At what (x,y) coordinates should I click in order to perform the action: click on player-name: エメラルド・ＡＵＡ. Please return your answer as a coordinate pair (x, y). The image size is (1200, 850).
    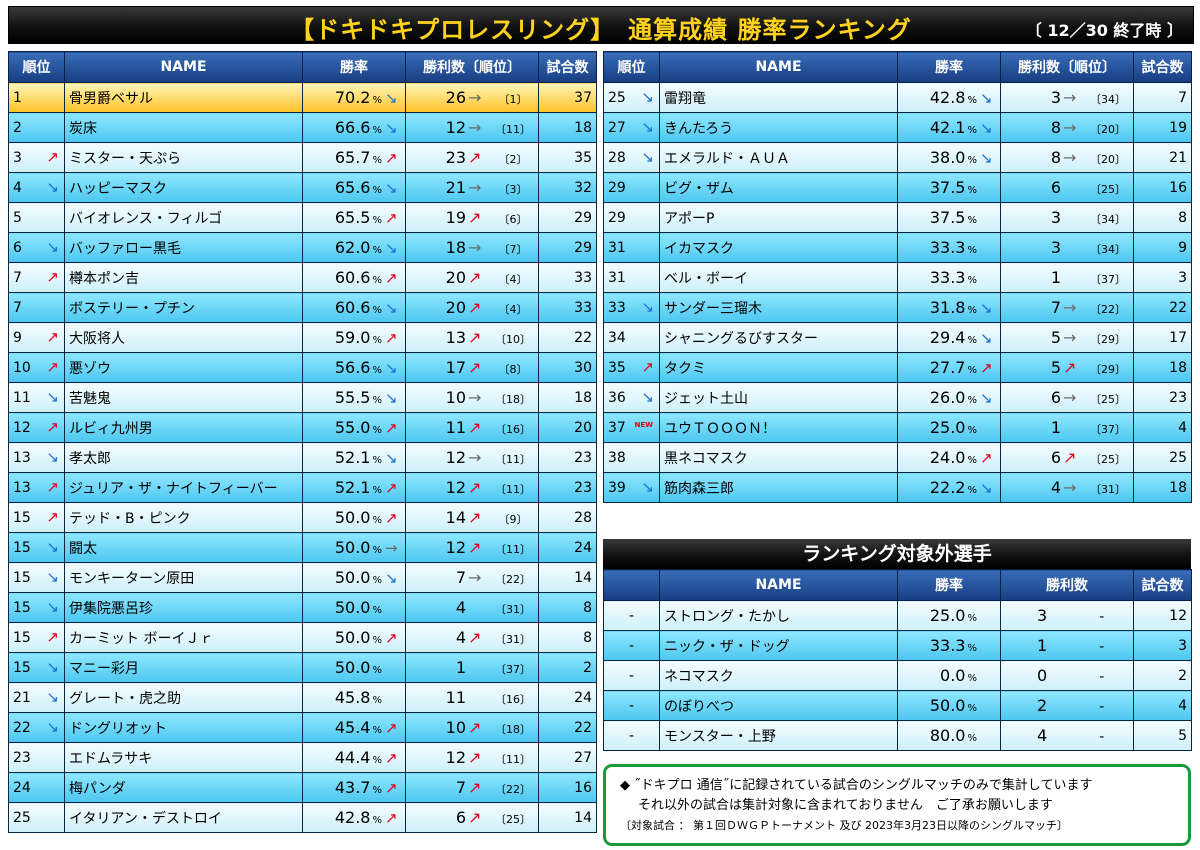
    Looking at the image, I should click on (778, 157).